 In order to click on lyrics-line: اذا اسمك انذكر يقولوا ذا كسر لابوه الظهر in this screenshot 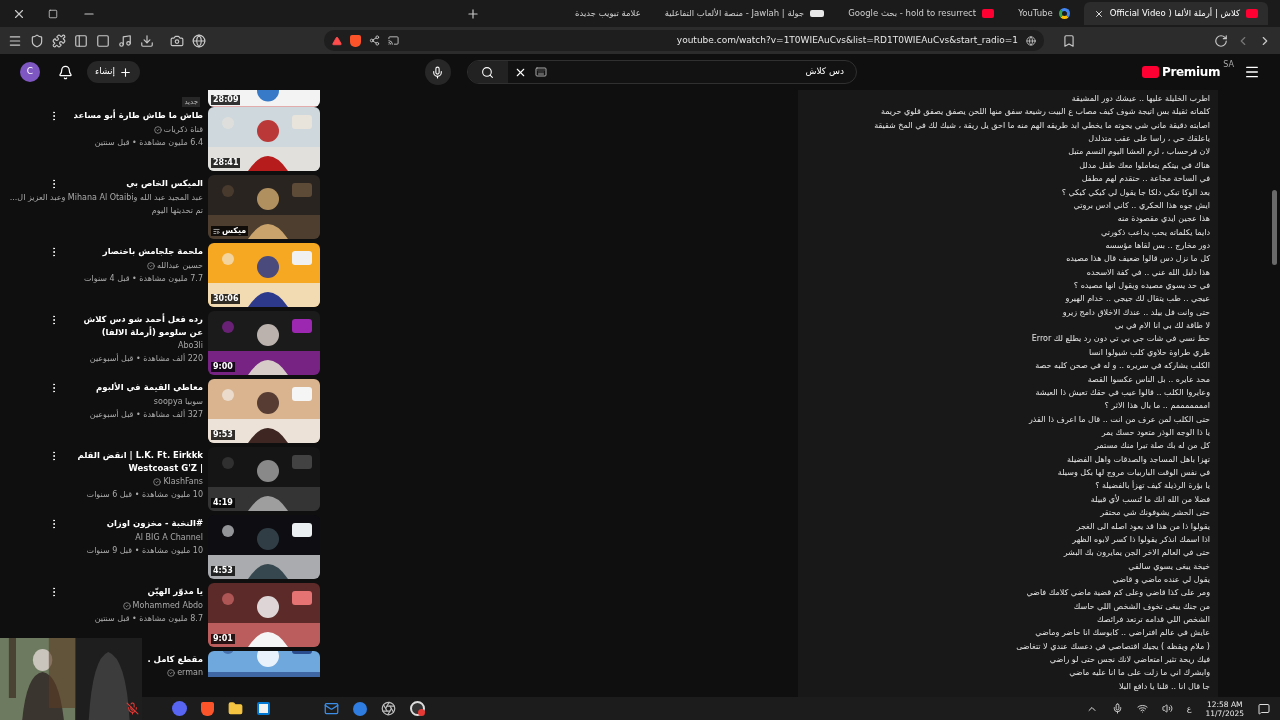, I will do `click(1141, 539)`.